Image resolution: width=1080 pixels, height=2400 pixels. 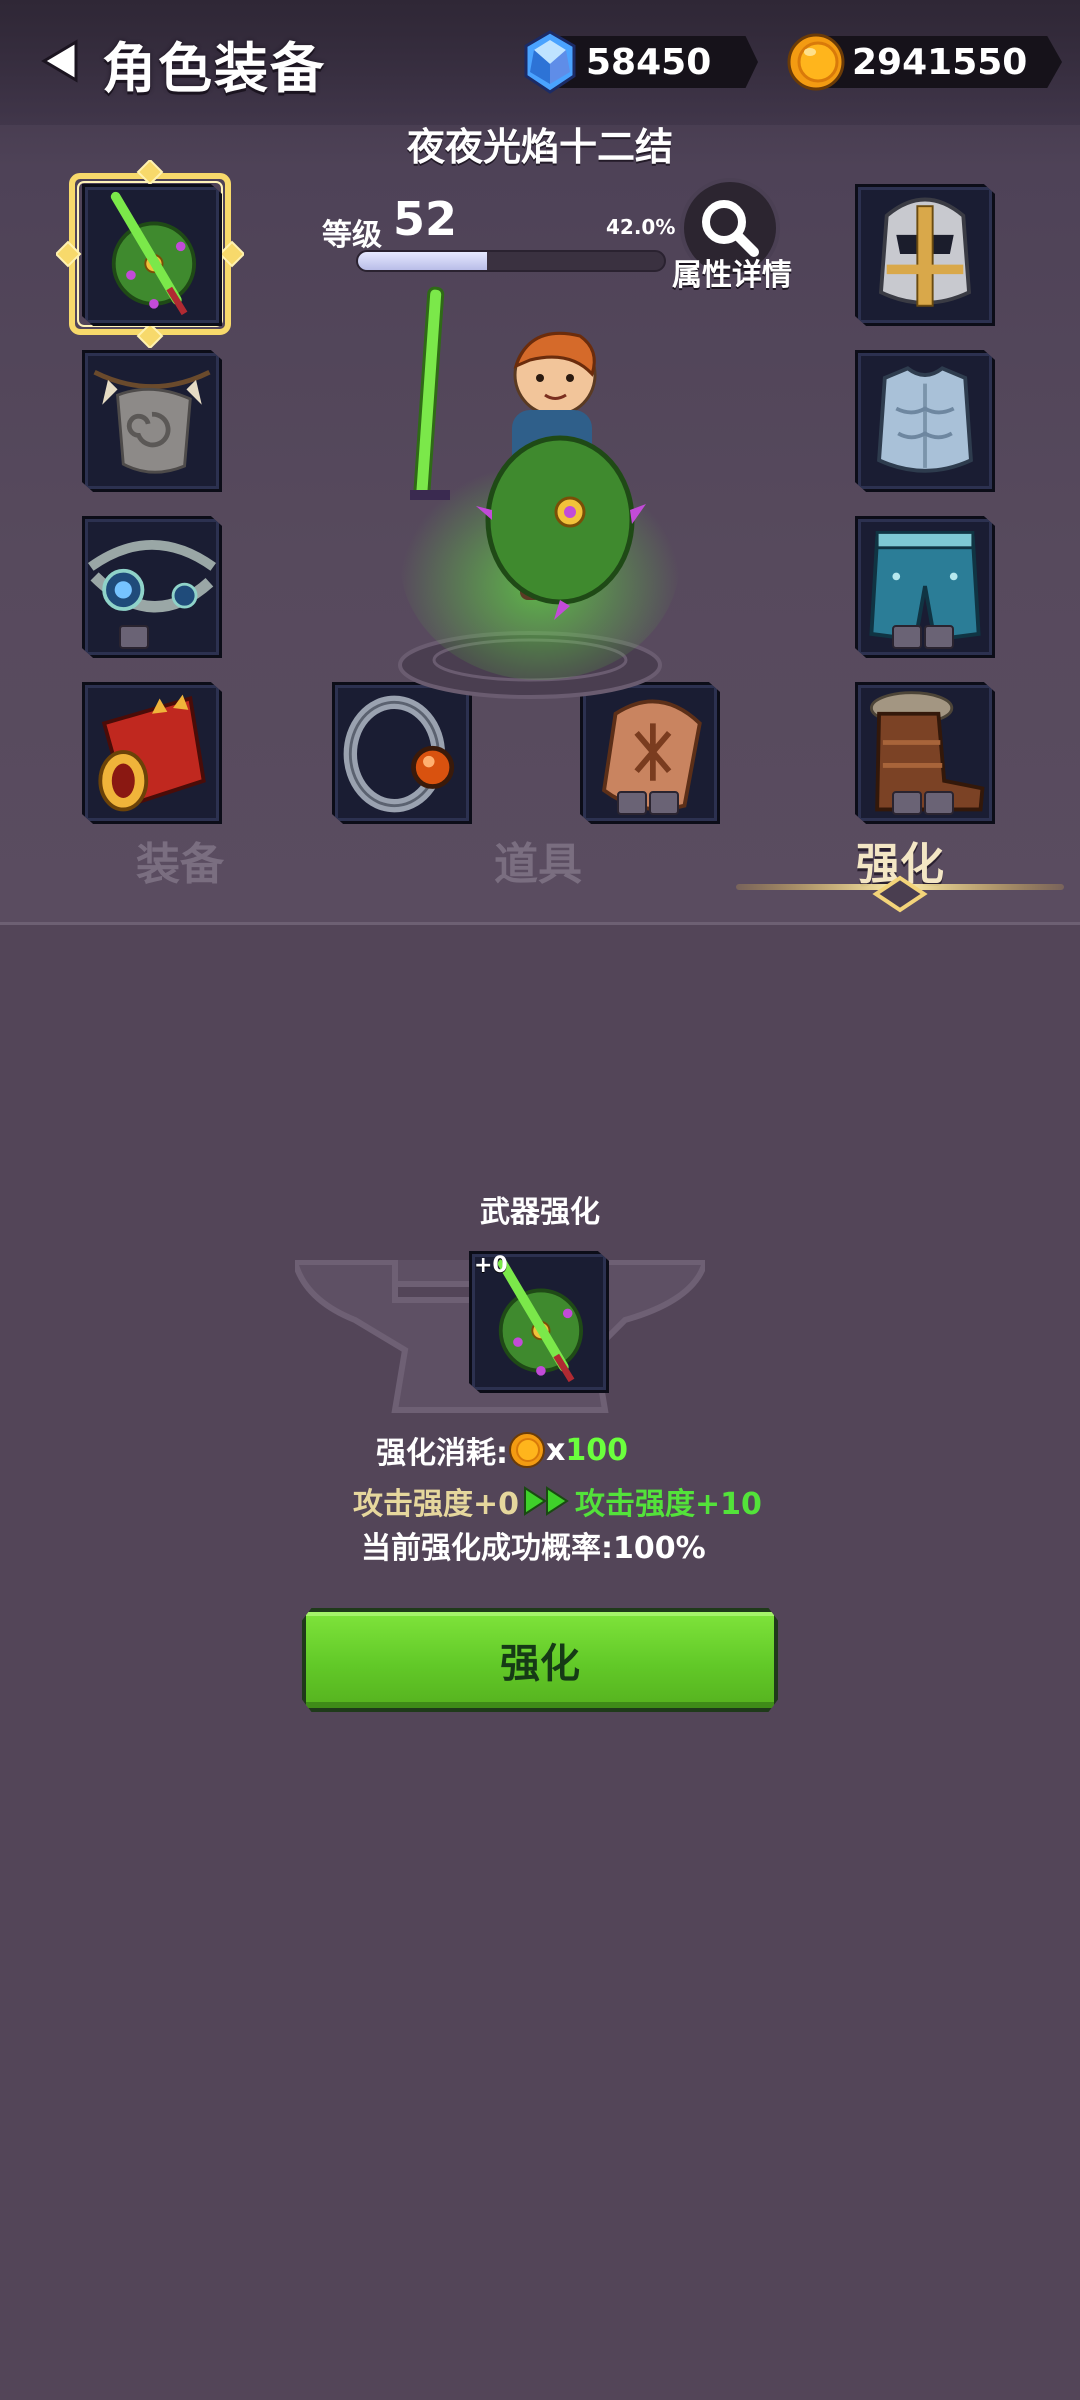 I want to click on gauntlet-icon, so click(x=152, y=753).